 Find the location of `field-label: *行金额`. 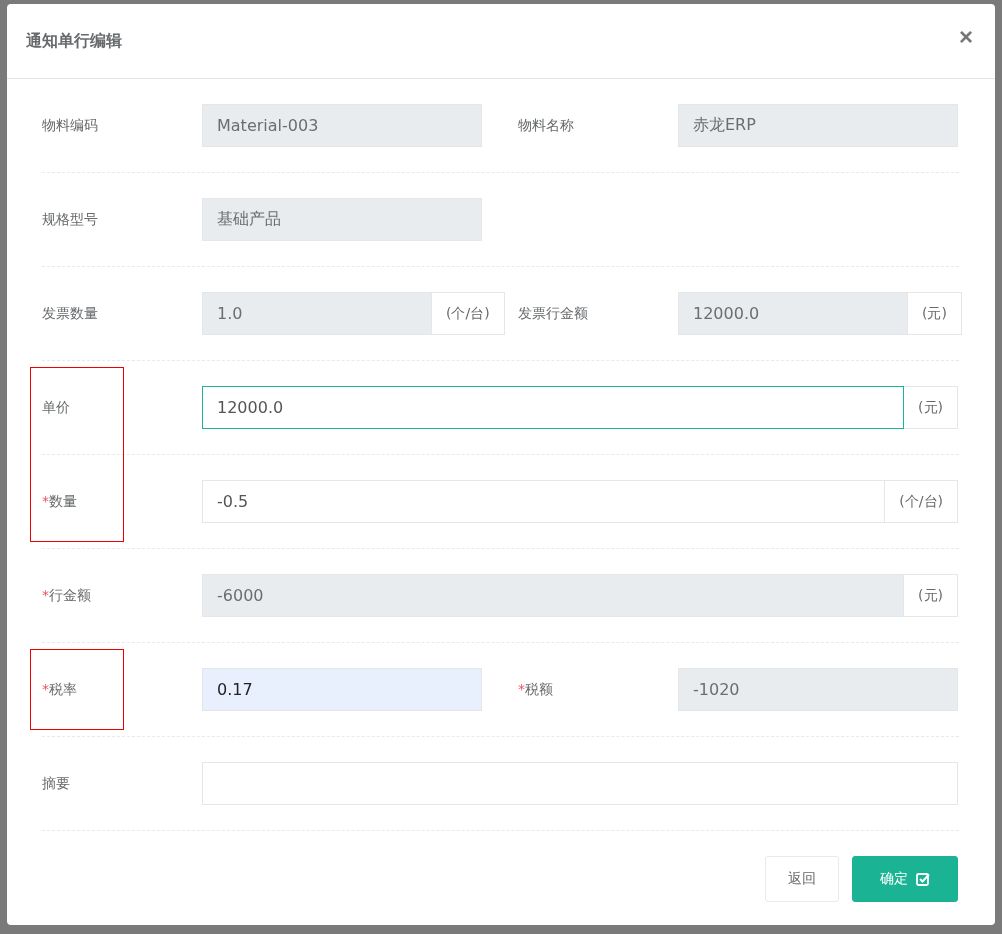

field-label: *行金额 is located at coordinates (66, 595).